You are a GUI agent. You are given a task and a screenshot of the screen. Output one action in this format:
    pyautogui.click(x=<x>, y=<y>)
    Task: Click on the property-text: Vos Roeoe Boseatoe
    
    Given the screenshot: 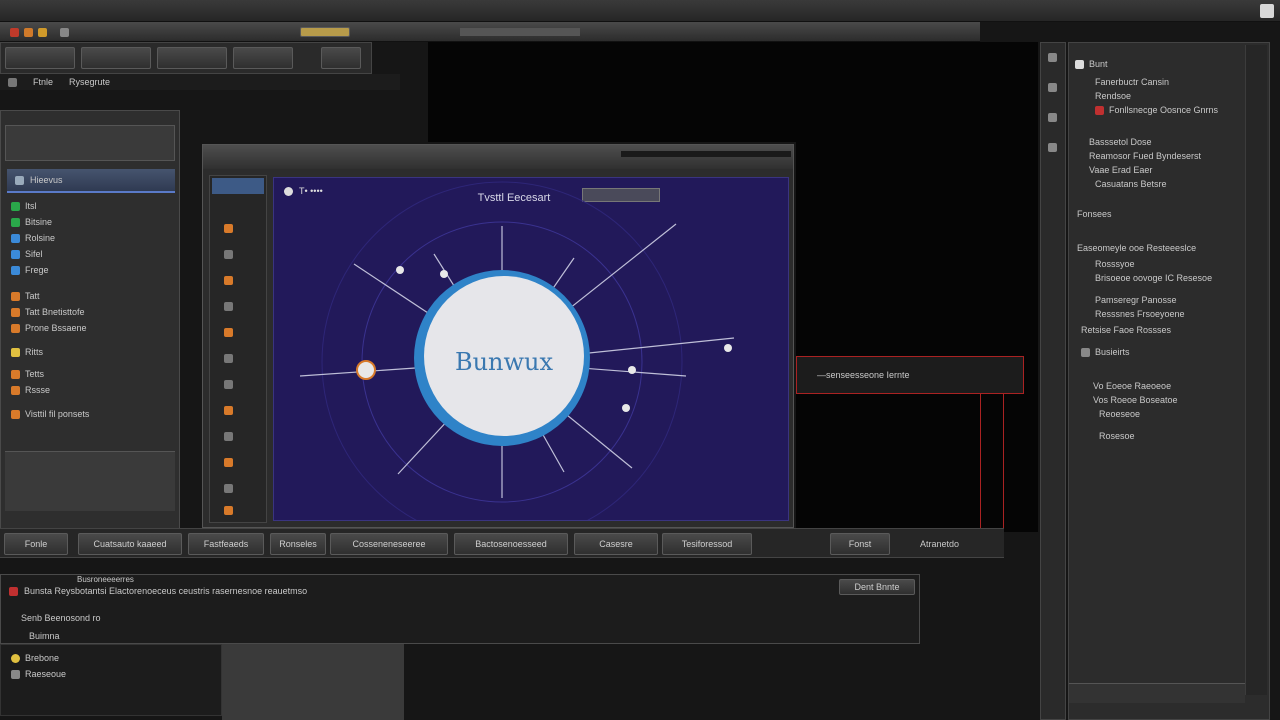 What is the action you would take?
    pyautogui.click(x=1135, y=400)
    